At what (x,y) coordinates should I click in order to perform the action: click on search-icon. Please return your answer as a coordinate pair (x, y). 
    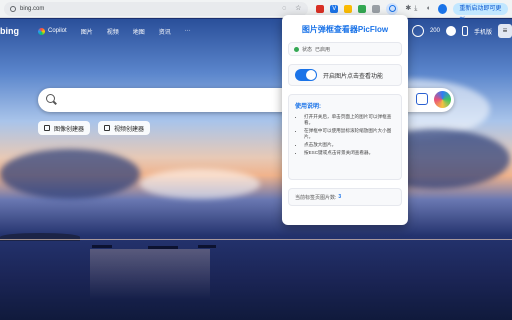
    Looking at the image, I should click on (50, 98).